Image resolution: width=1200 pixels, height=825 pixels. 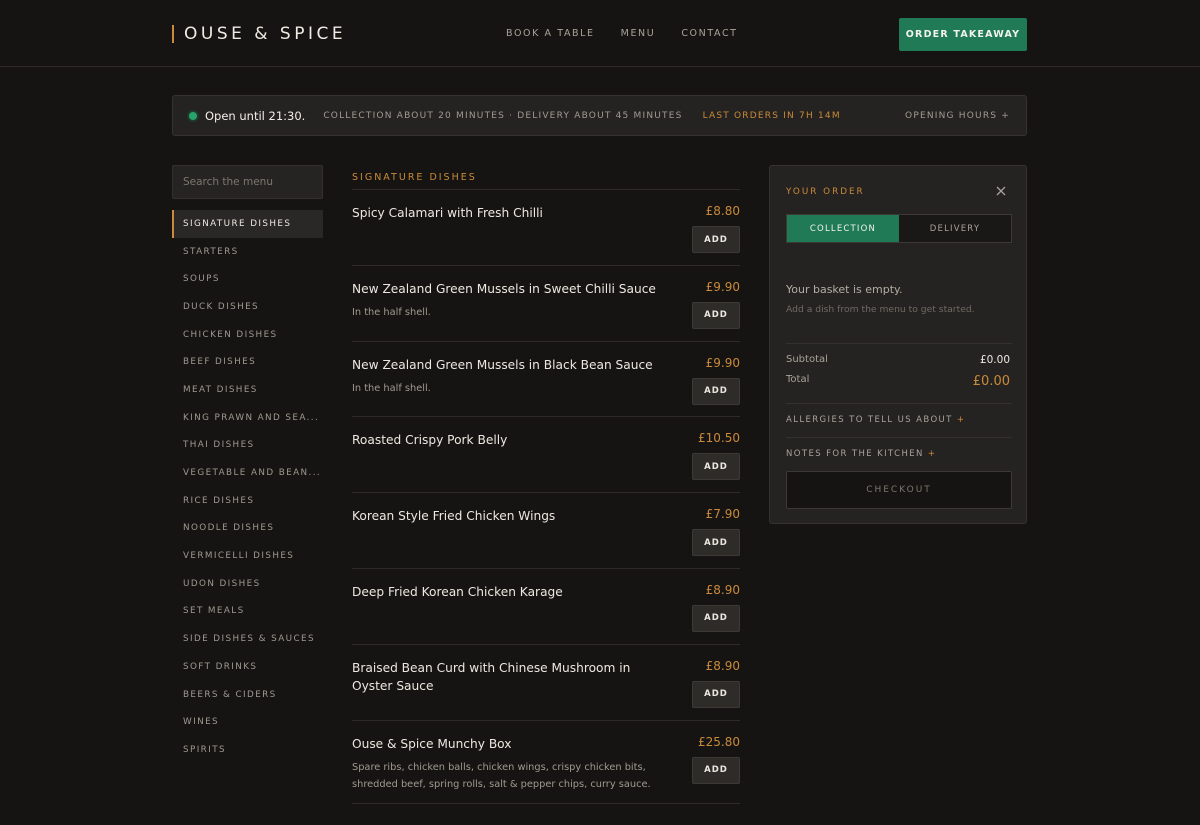 I want to click on order-takeaway-button: ORDER TAKEAWAY, so click(x=963, y=34).